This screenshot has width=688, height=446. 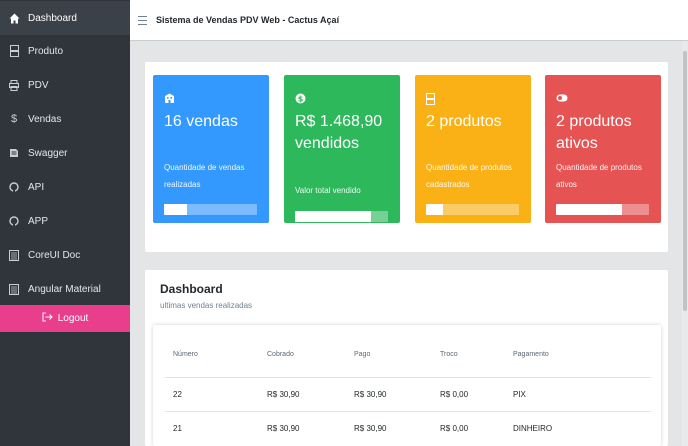 I want to click on sidebar-item-dashboard: Dashboard, so click(x=65, y=18).